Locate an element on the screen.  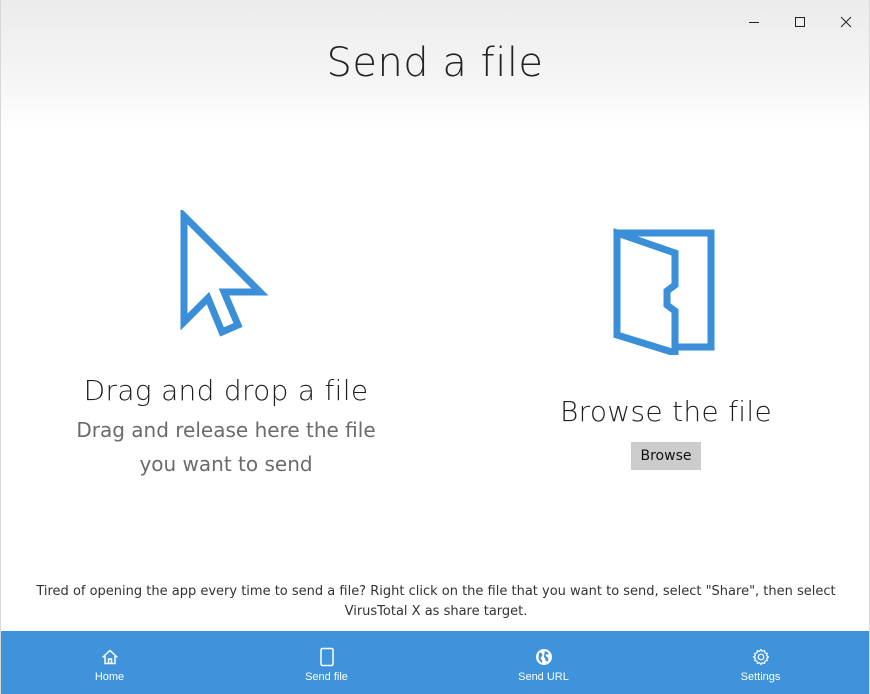
nav-send-file: Send file is located at coordinates (326, 662).